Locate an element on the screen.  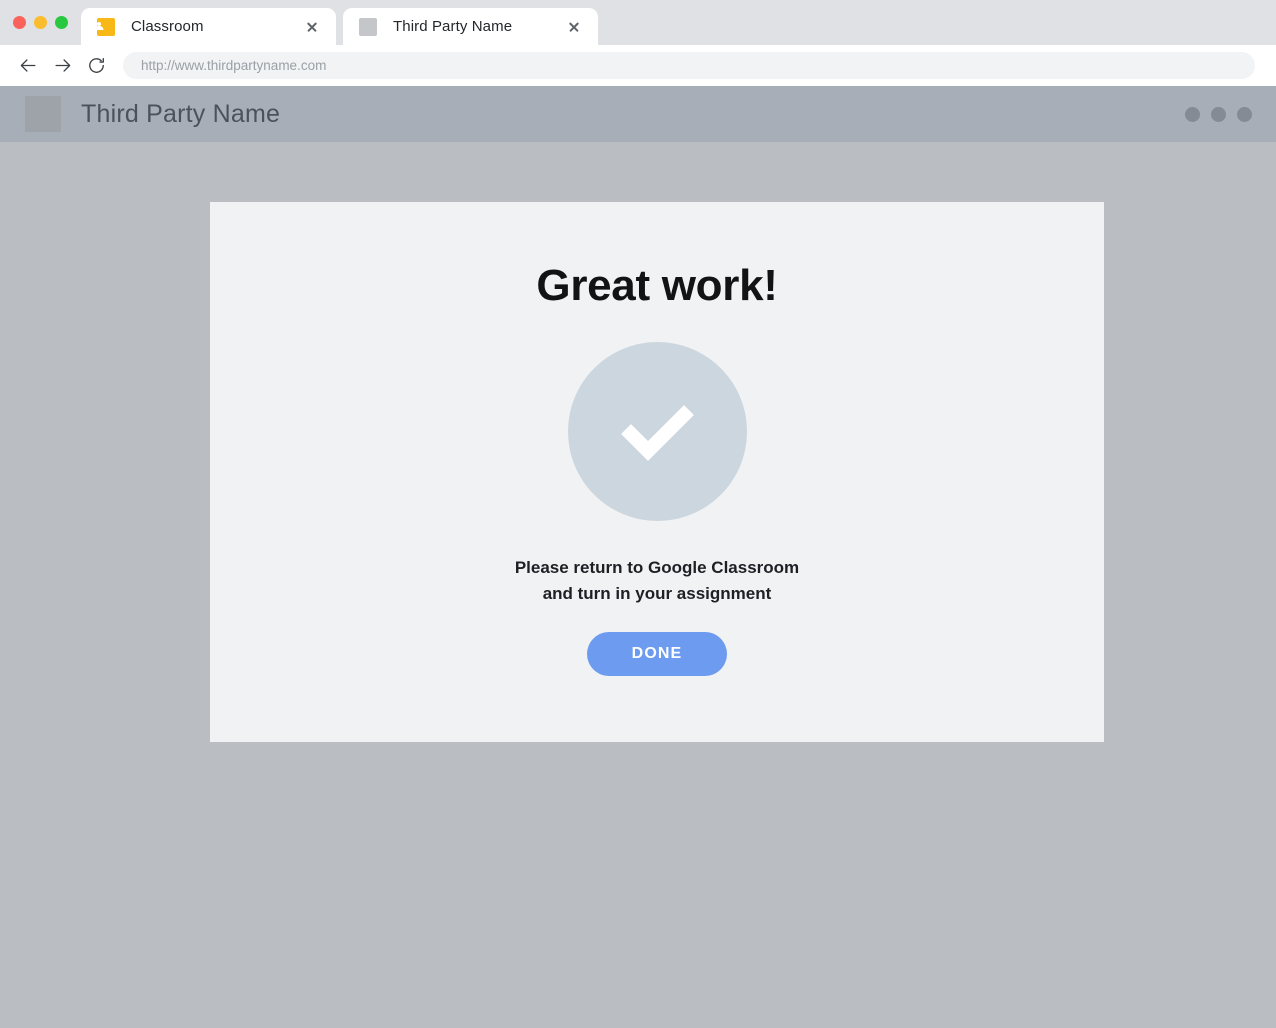
window-minimize-button is located at coordinates (40, 22).